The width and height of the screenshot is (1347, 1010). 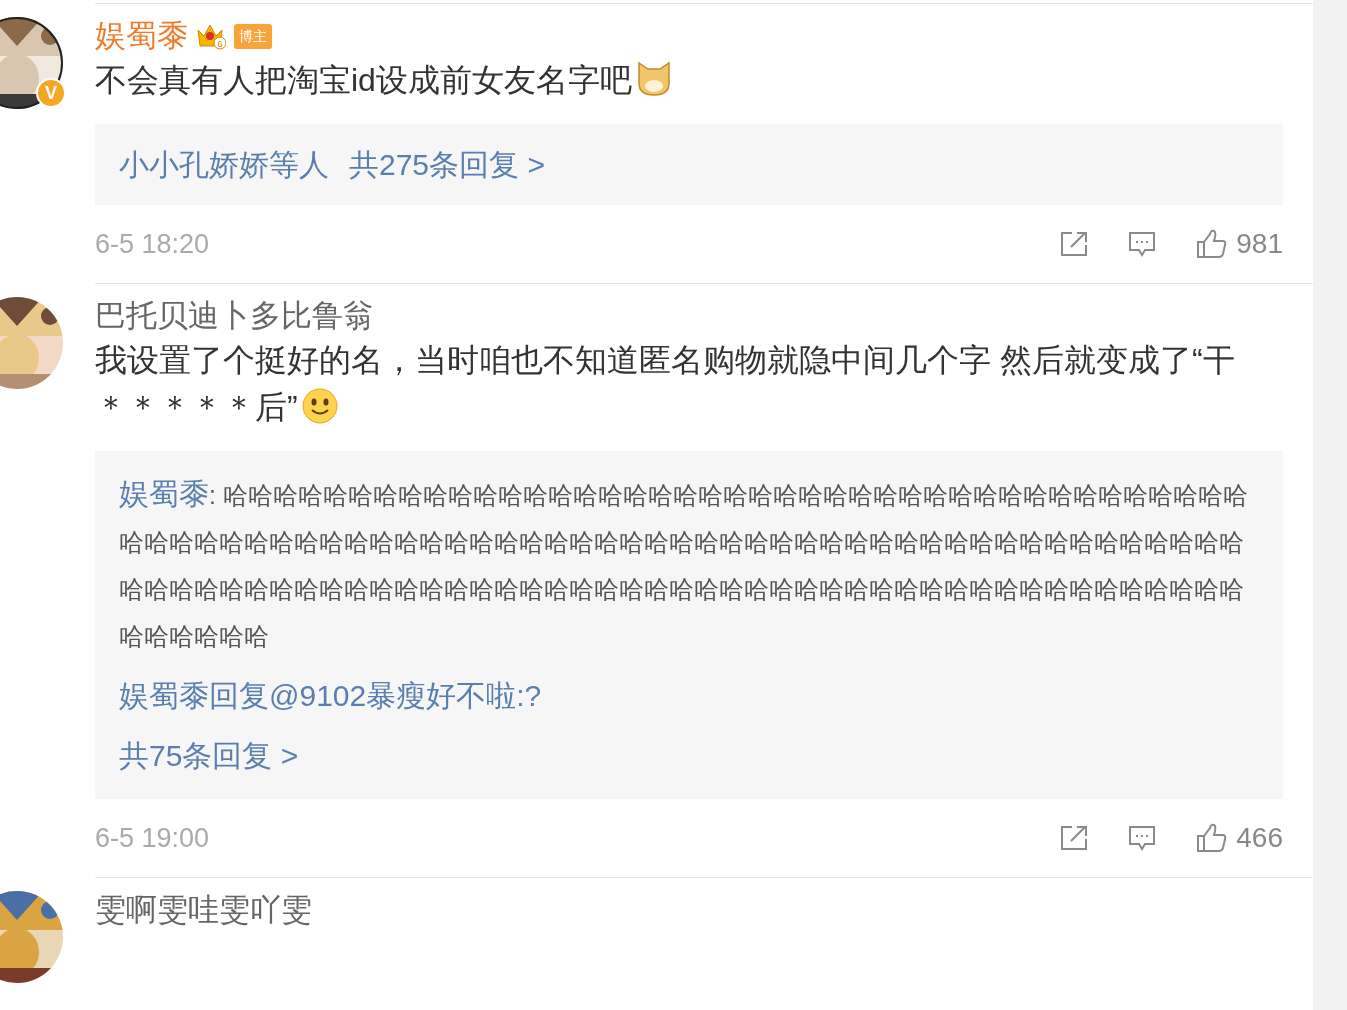 I want to click on blogger-badge: 博主, so click(x=253, y=36).